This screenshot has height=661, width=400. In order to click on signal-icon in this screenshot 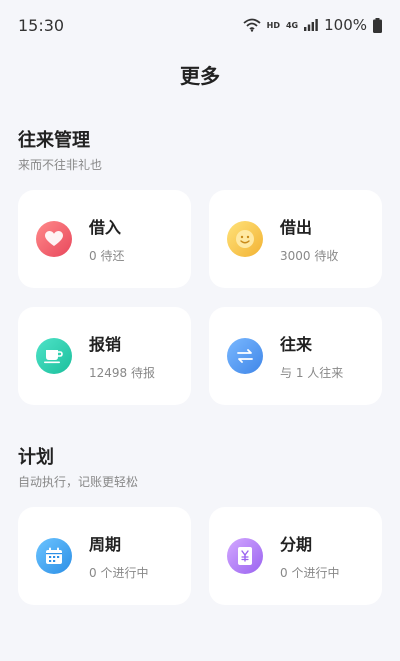, I will do `click(311, 25)`.